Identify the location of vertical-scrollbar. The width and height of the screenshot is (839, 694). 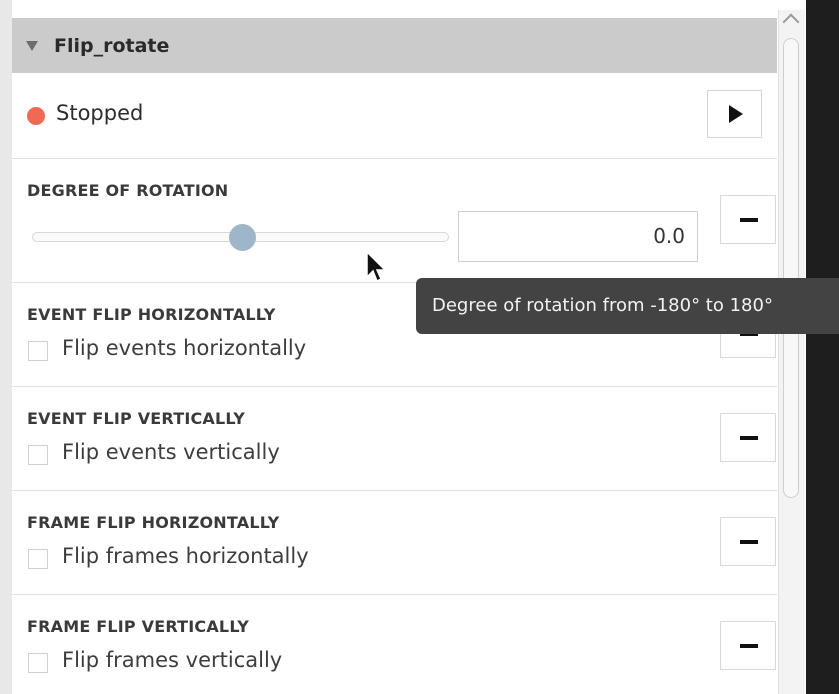
(791, 352).